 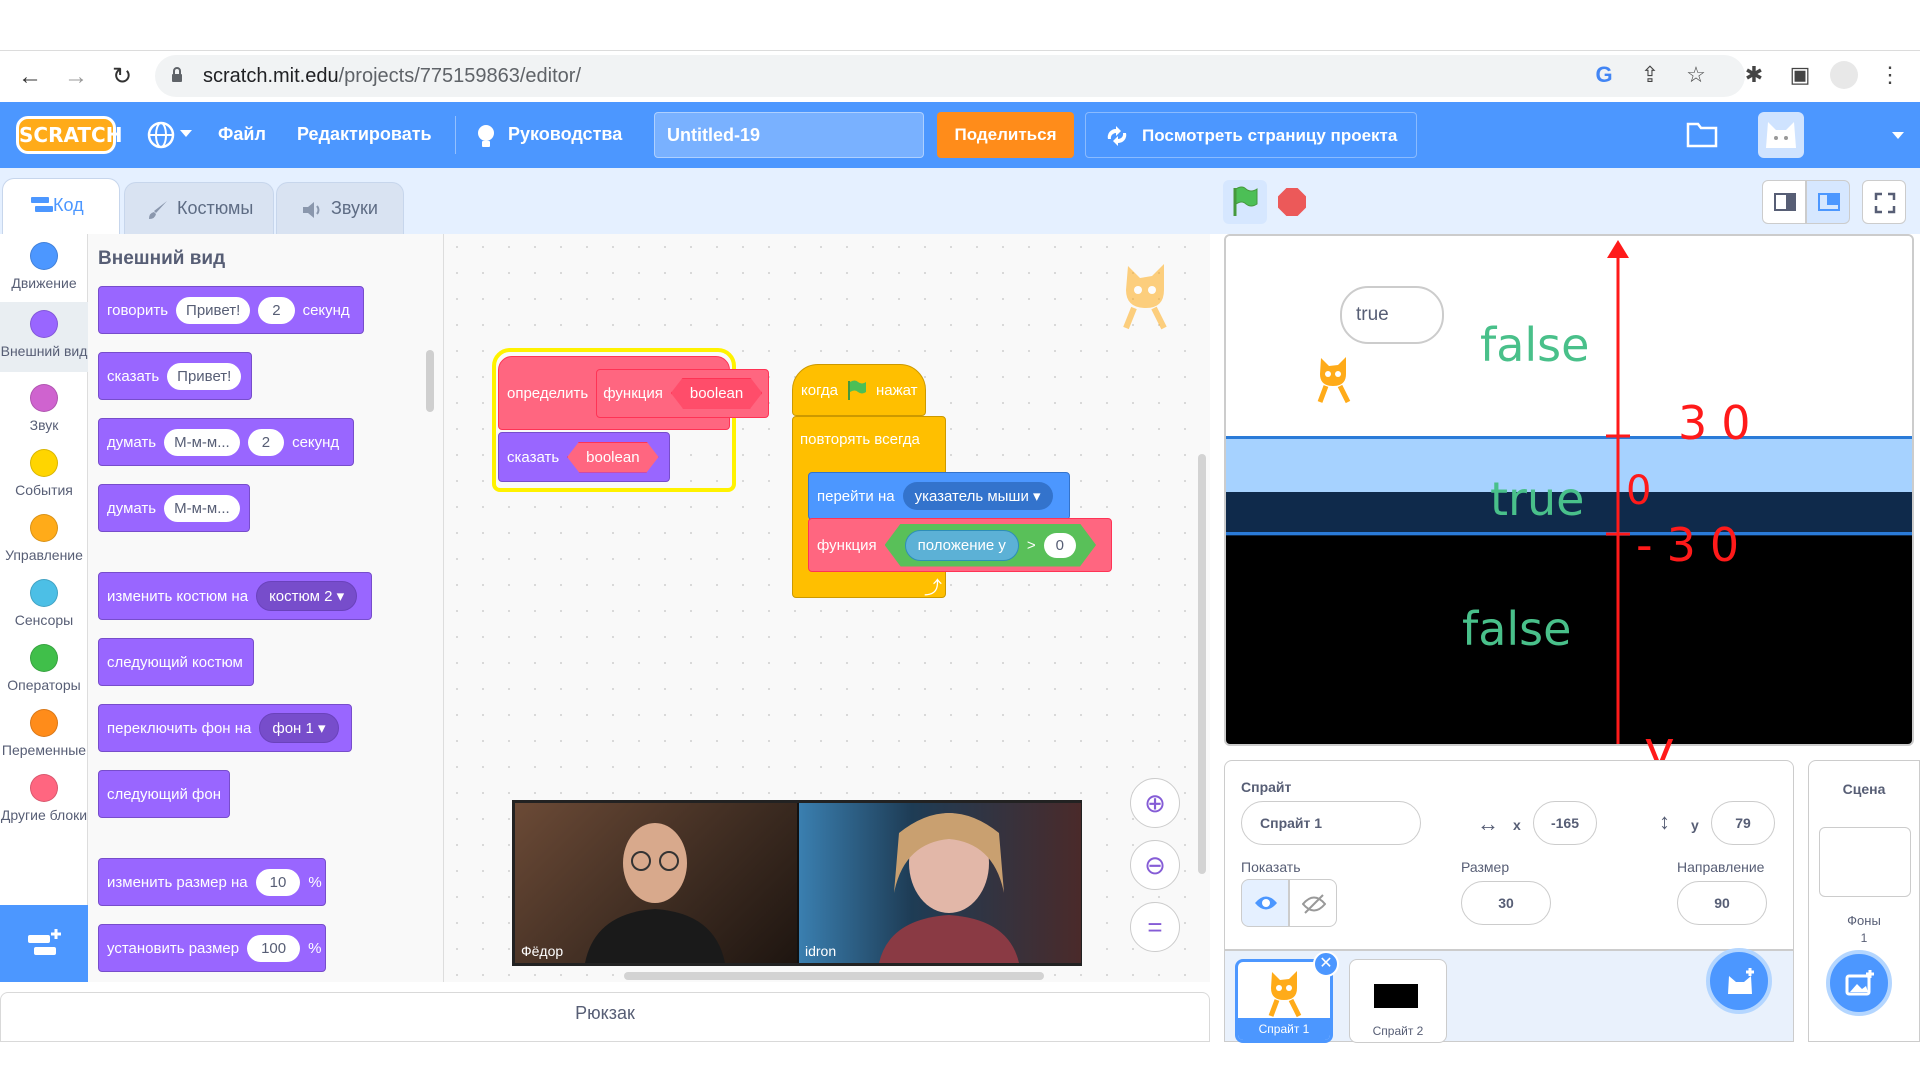 What do you see at coordinates (1155, 803) in the screenshot?
I see `zoom-in-button: ⊕` at bounding box center [1155, 803].